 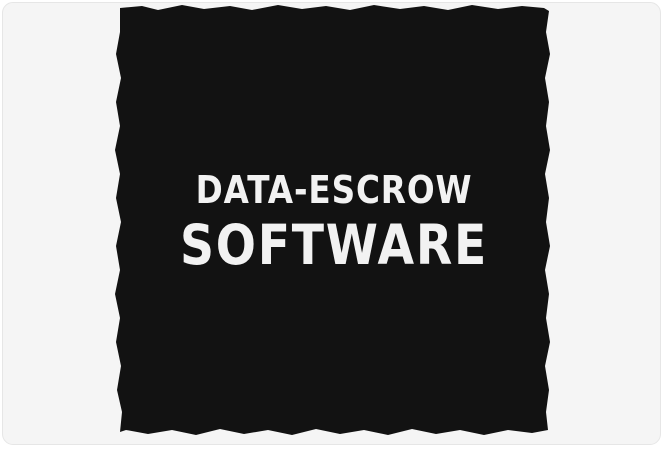 What do you see at coordinates (333, 245) in the screenshot?
I see `logo-title-line2: SOFTWARE` at bounding box center [333, 245].